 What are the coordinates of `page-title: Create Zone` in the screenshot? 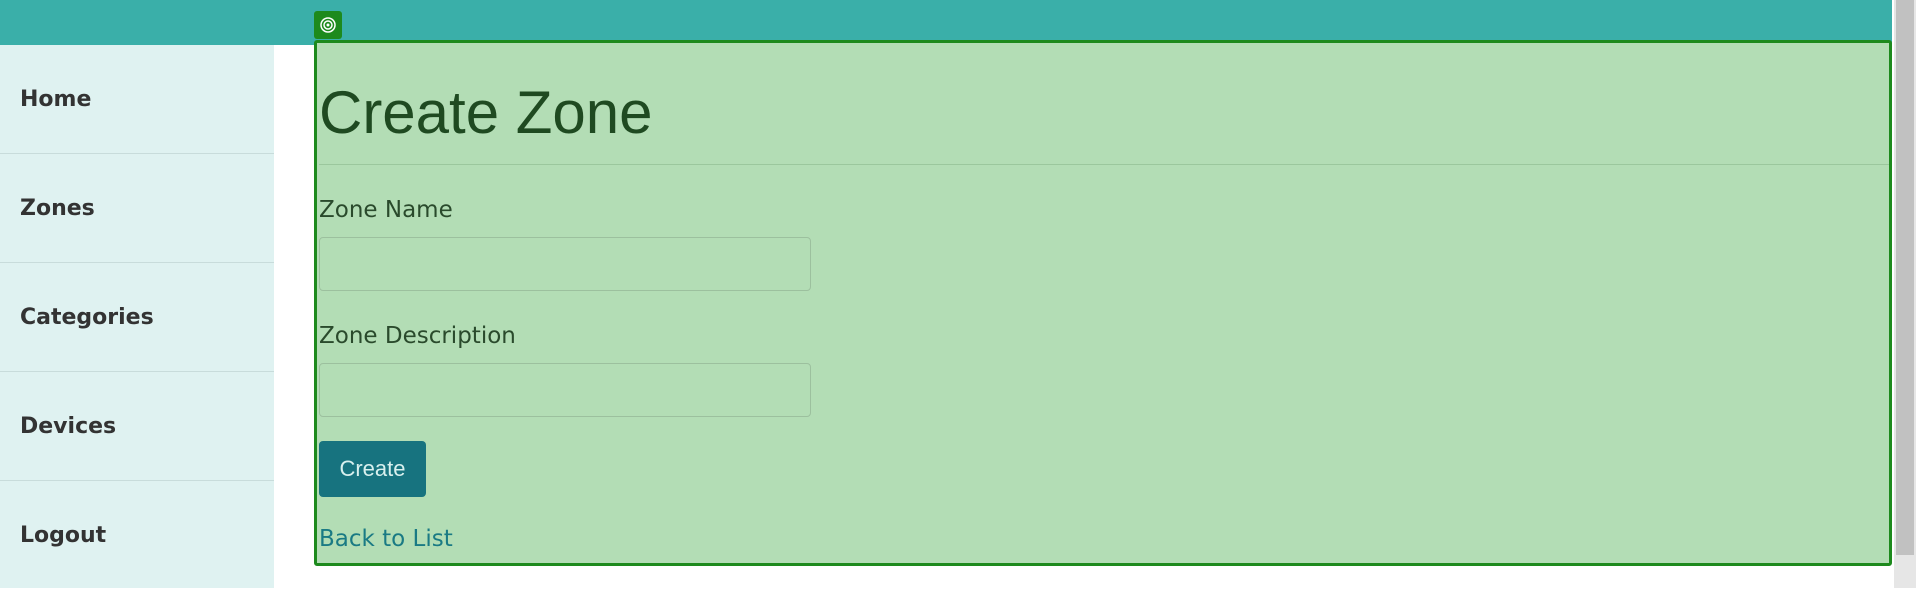 It's located at (486, 112).